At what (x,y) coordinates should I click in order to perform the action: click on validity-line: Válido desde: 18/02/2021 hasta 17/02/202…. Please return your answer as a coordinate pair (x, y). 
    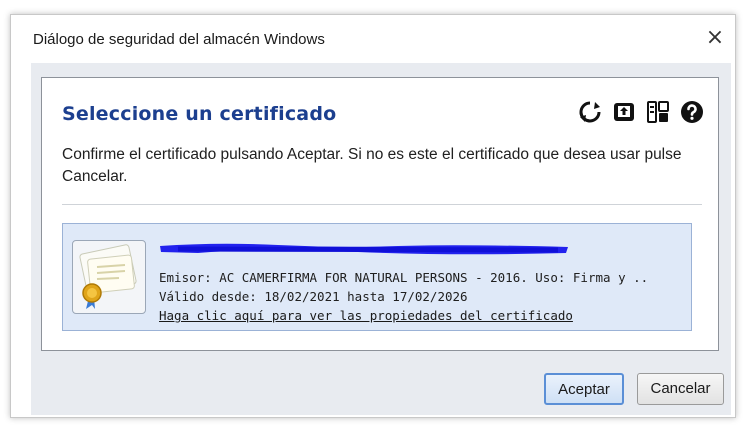
    Looking at the image, I should click on (313, 296).